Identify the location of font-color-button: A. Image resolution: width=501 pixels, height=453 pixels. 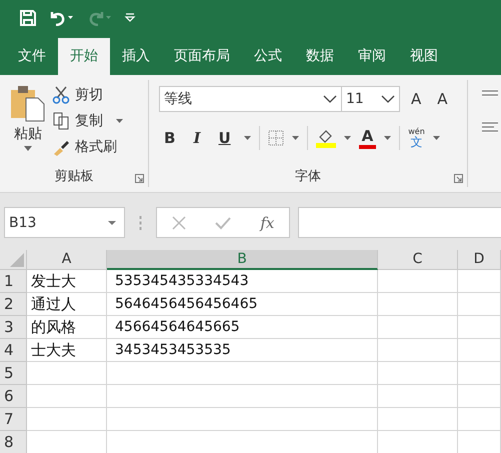
(367, 138).